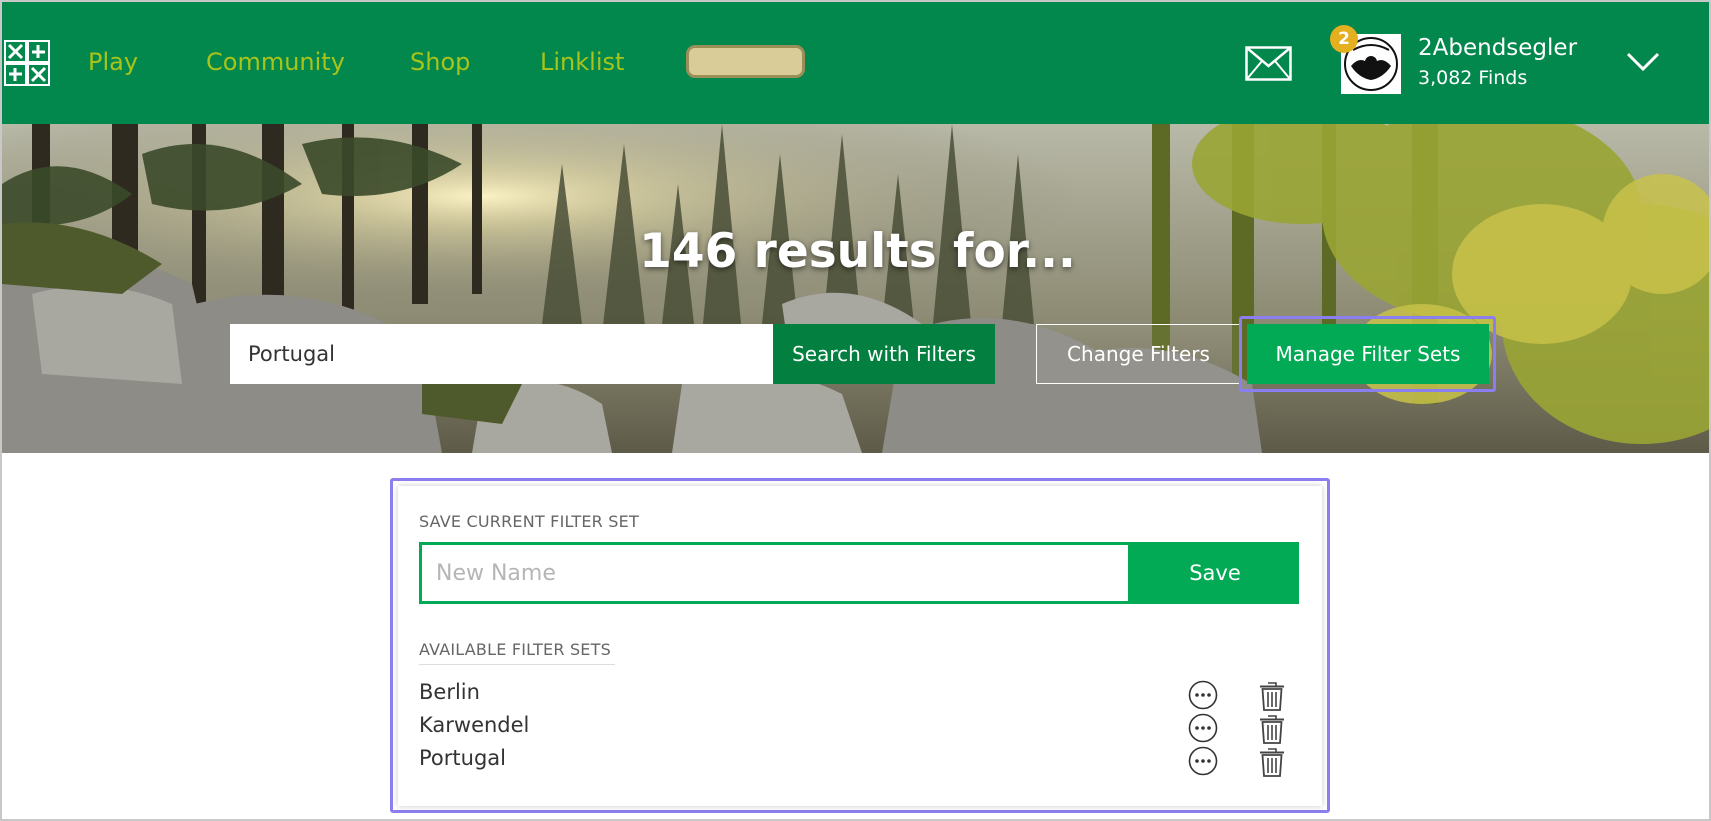 The image size is (1711, 821). Describe the element at coordinates (775, 573) in the screenshot. I see `filter-set-name-input` at that location.